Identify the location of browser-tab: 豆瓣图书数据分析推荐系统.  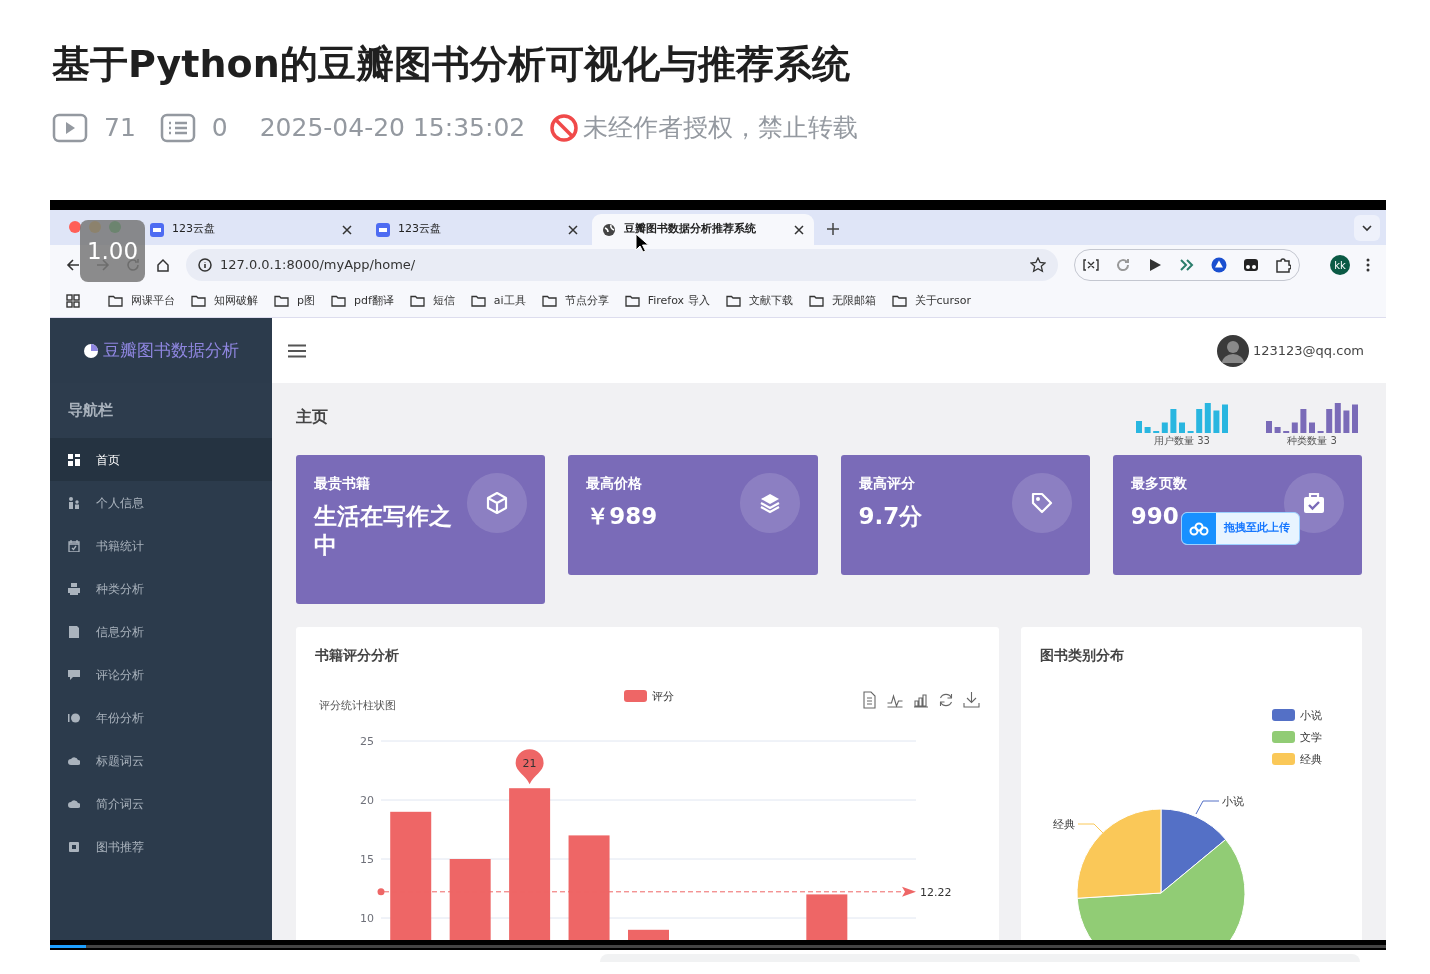
(703, 229).